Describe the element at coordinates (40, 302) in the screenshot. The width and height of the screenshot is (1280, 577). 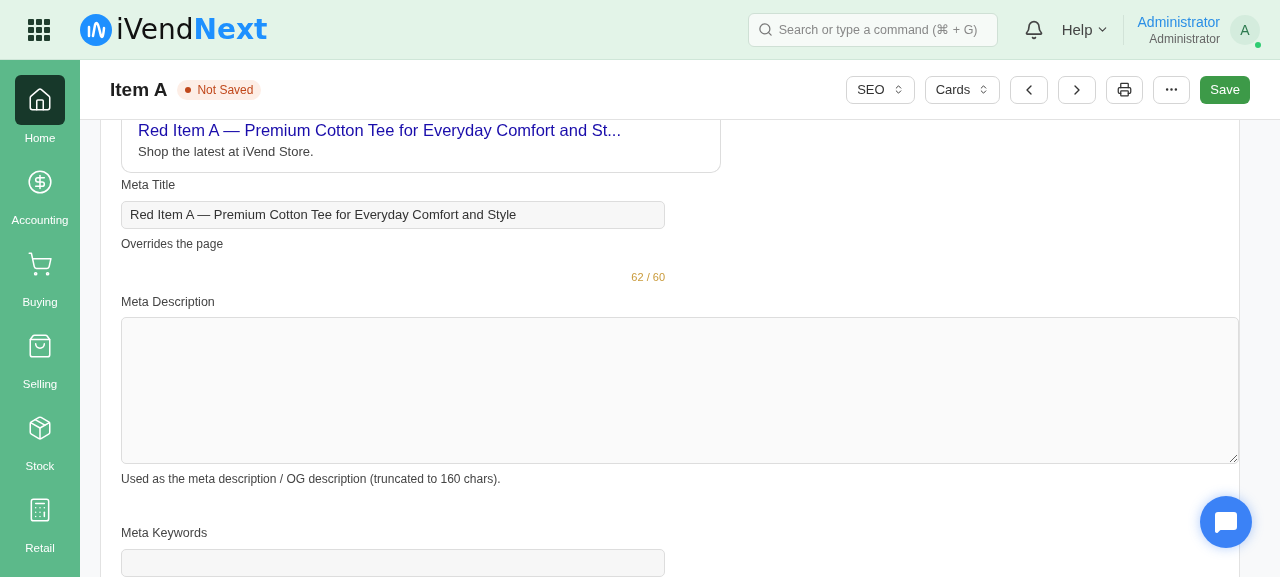
I see `sidebar-label: Buying` at that location.